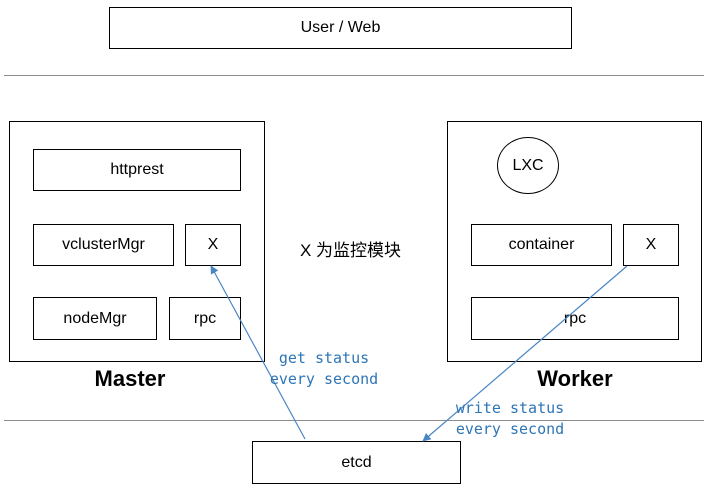 The width and height of the screenshot is (709, 490). I want to click on container-box: container, so click(541, 245).